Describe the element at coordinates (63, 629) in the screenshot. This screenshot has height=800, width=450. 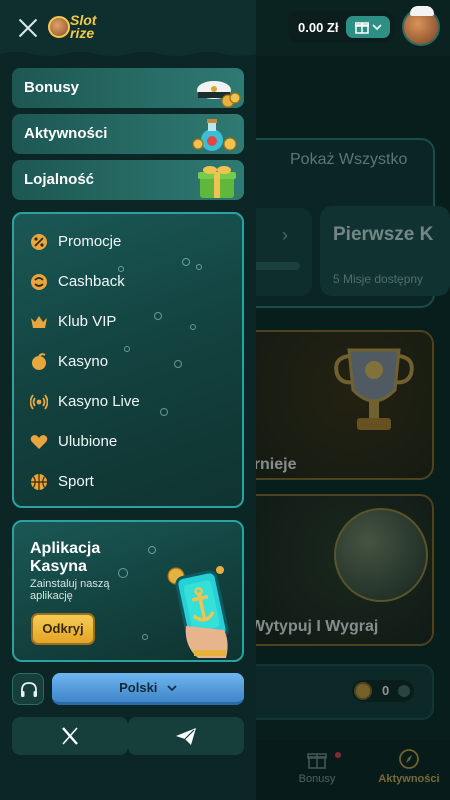
I see `discover-button: Odkryj` at that location.